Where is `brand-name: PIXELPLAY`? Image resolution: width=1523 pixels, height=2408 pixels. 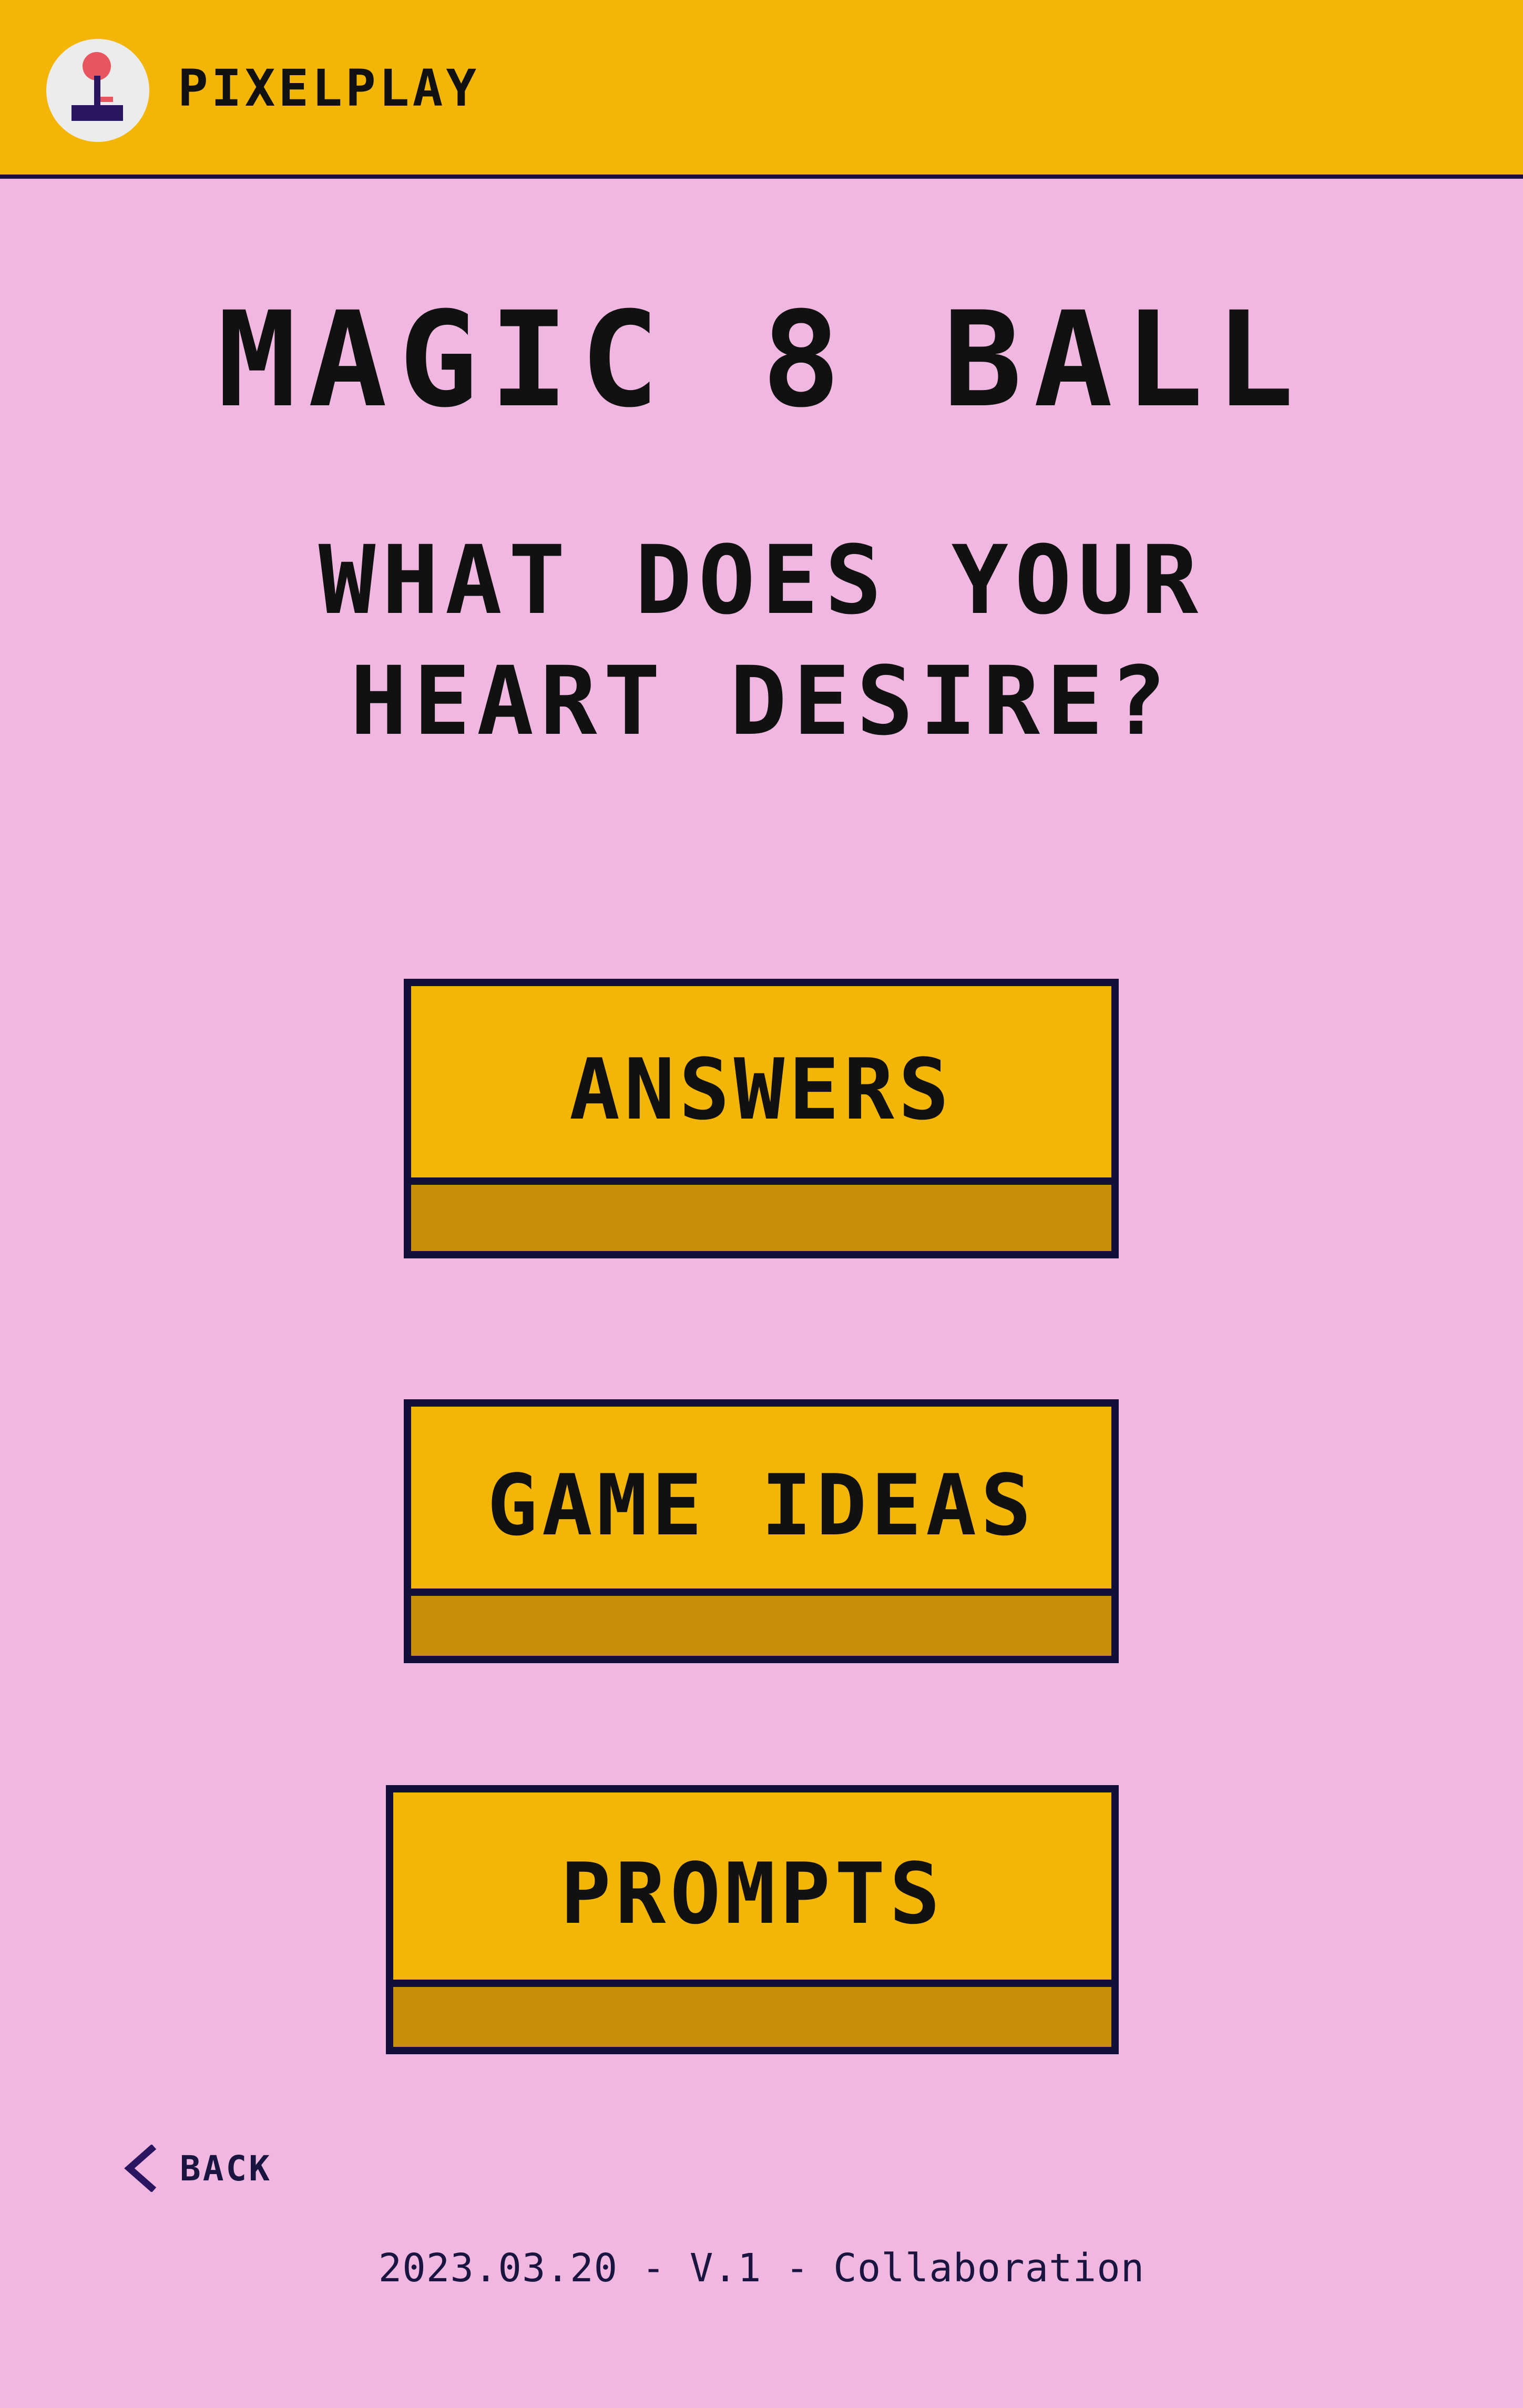
brand-name: PIXELPLAY is located at coordinates (329, 88).